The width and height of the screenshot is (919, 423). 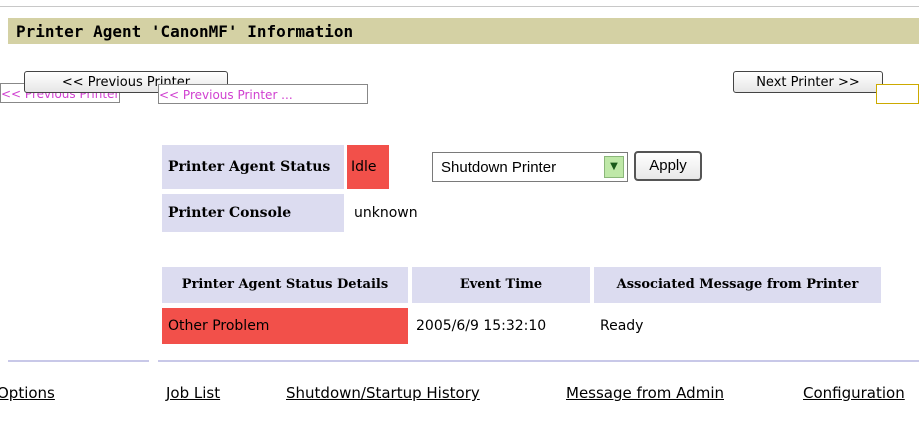 I want to click on chevron-down-icon: ▼, so click(x=614, y=167).